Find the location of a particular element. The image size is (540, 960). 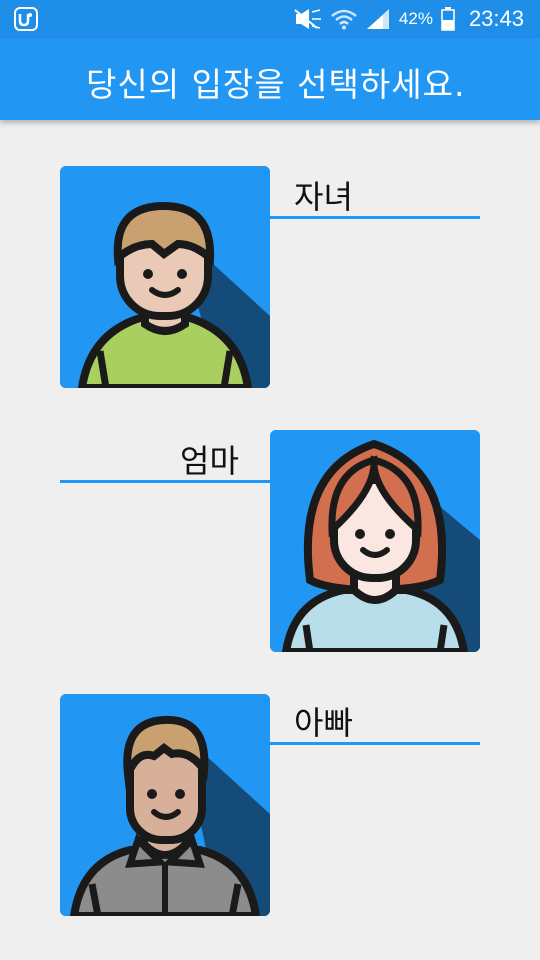

battery-icon is located at coordinates (448, 19).